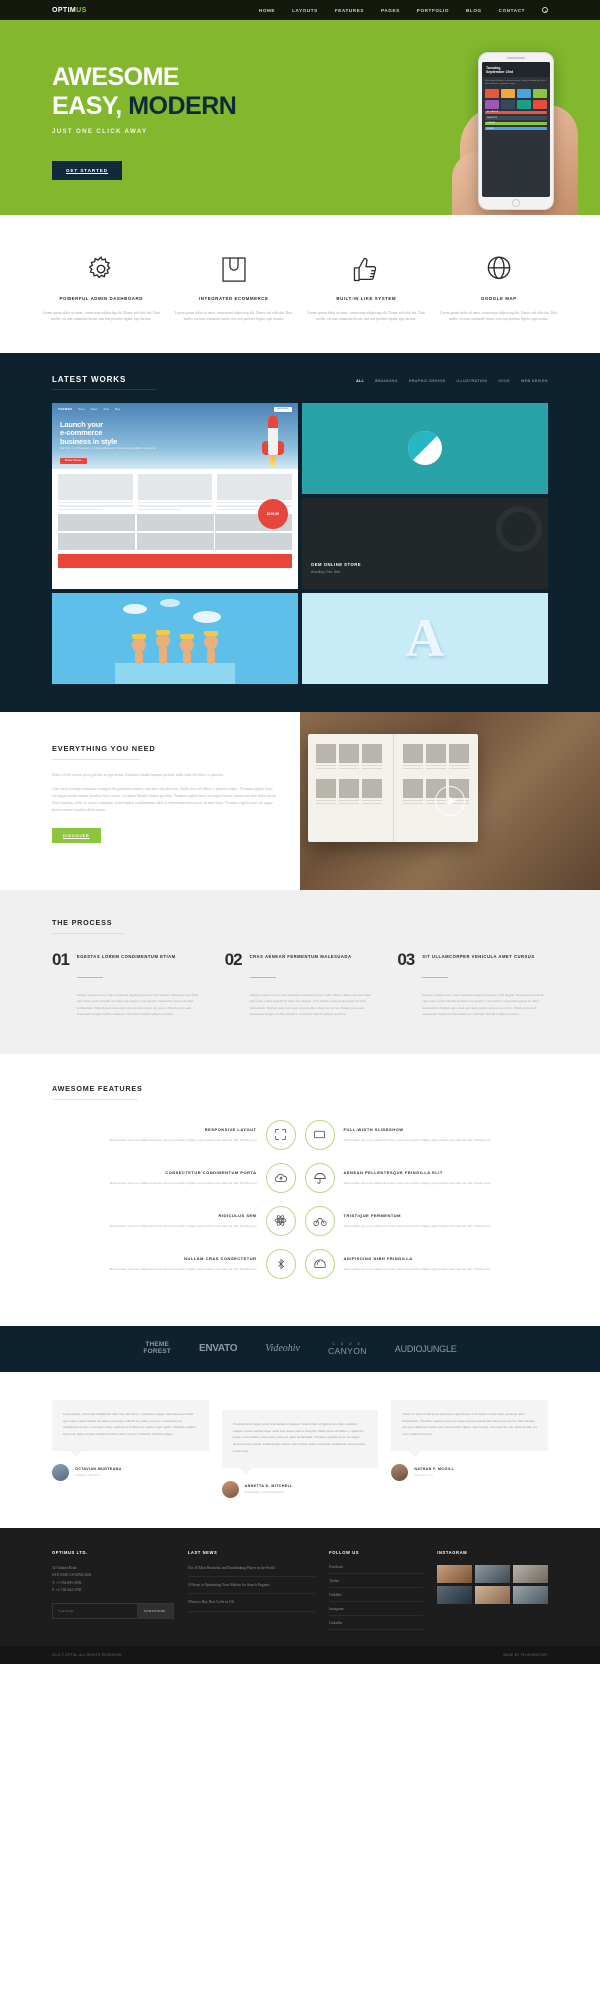  I want to click on footer-column-title: OPTIMUS LTD., so click(70, 1552).